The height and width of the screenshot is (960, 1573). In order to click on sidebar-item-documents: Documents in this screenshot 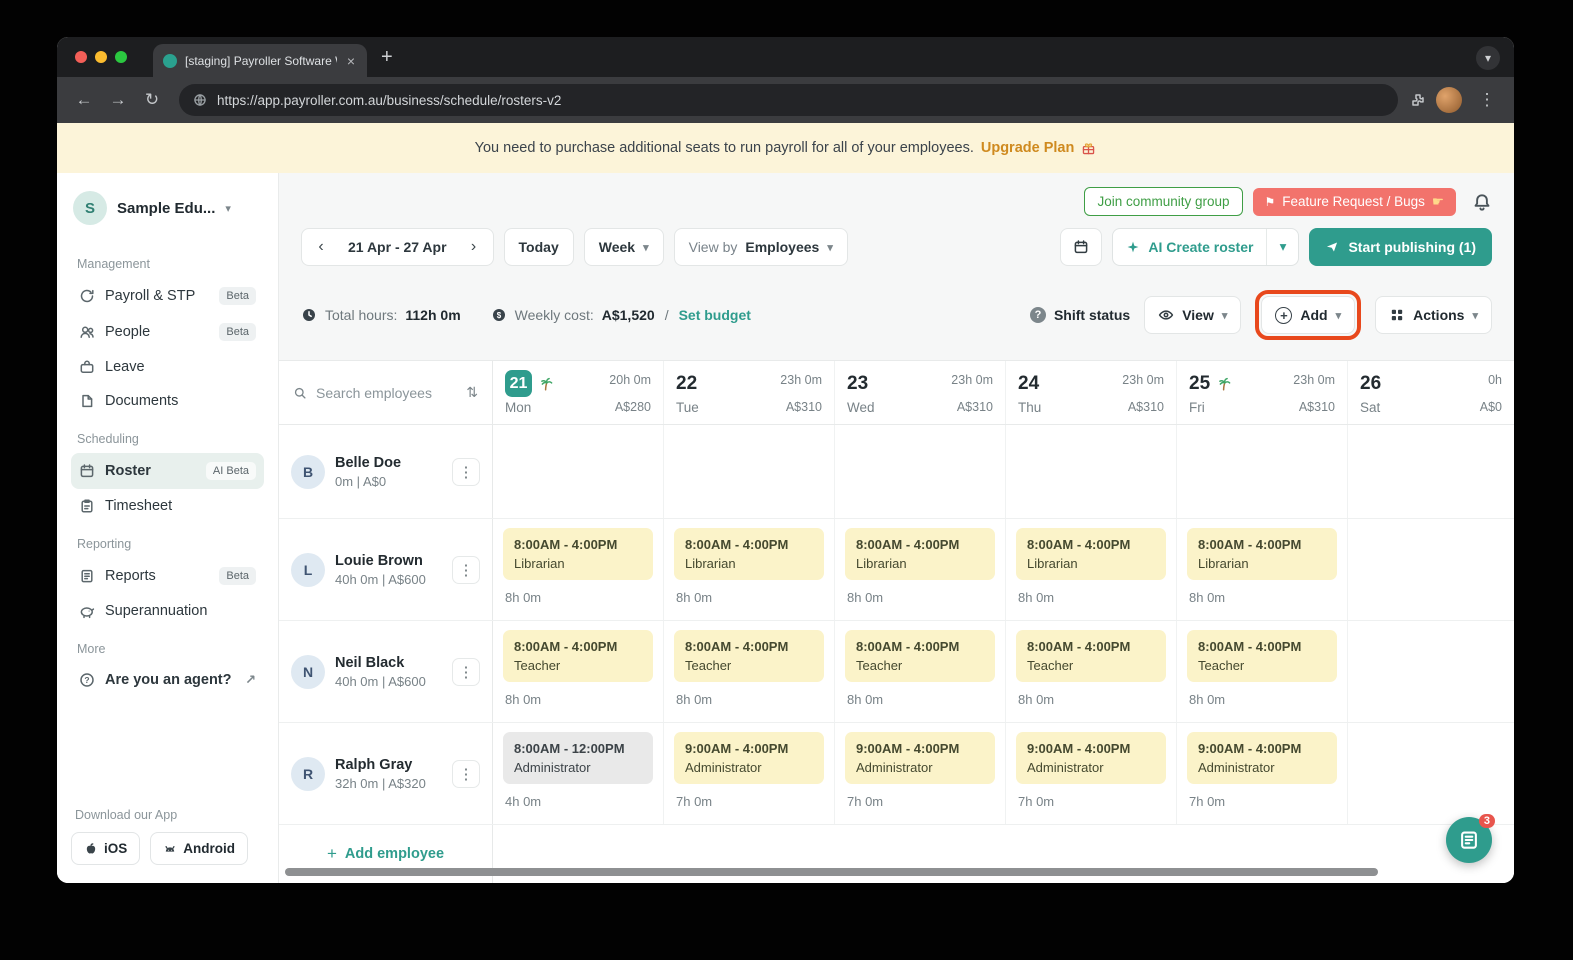, I will do `click(167, 401)`.